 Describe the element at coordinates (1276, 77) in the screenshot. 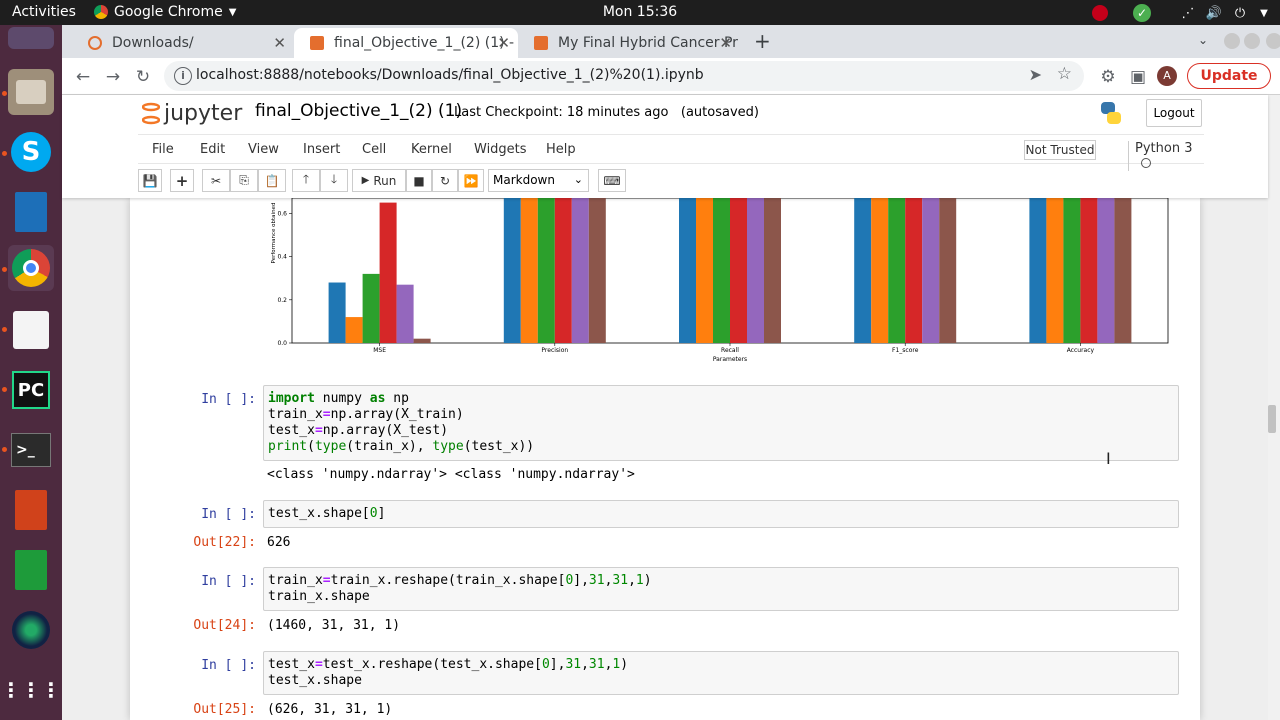

I see `more-menu-icon: ⋮` at that location.